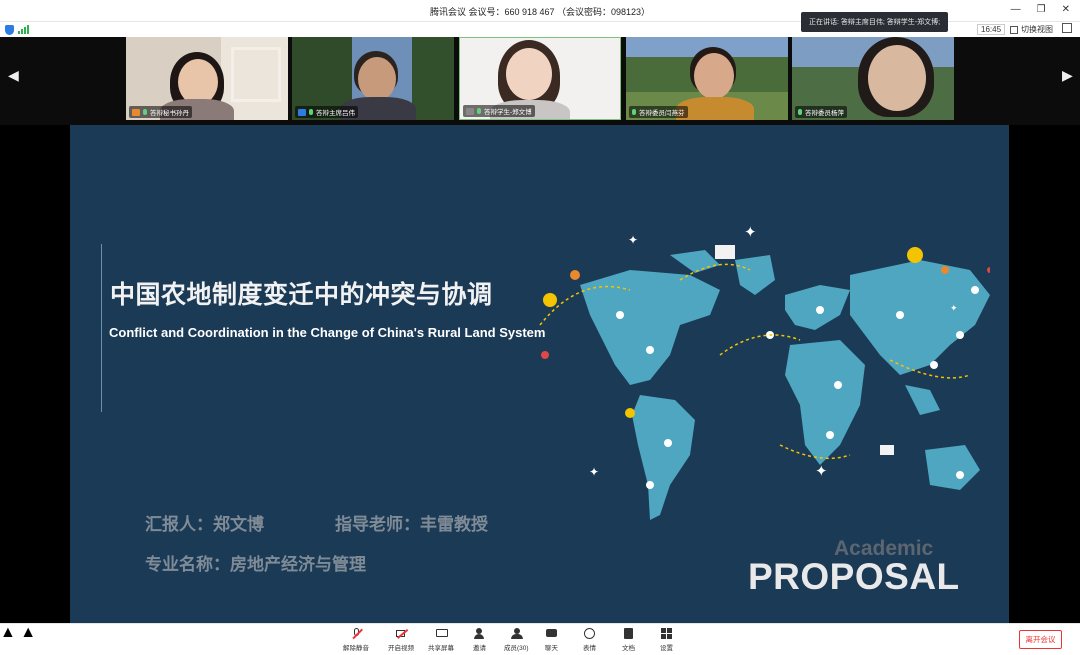 The height and width of the screenshot is (655, 1080). What do you see at coordinates (326, 112) in the screenshot?
I see `participant-nameplate: 答辩主席吕伟` at bounding box center [326, 112].